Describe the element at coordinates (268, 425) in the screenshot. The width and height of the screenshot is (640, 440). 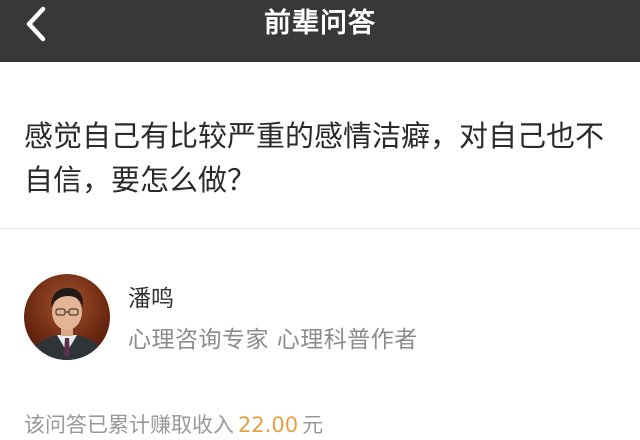
I see `earnings-amount: 22.00` at that location.